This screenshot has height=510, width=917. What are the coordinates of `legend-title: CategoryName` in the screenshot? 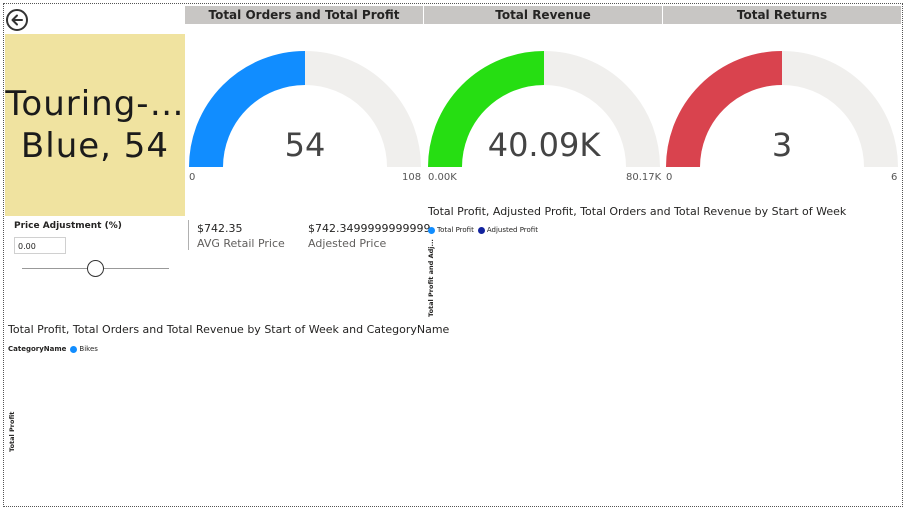 It's located at (37, 349).